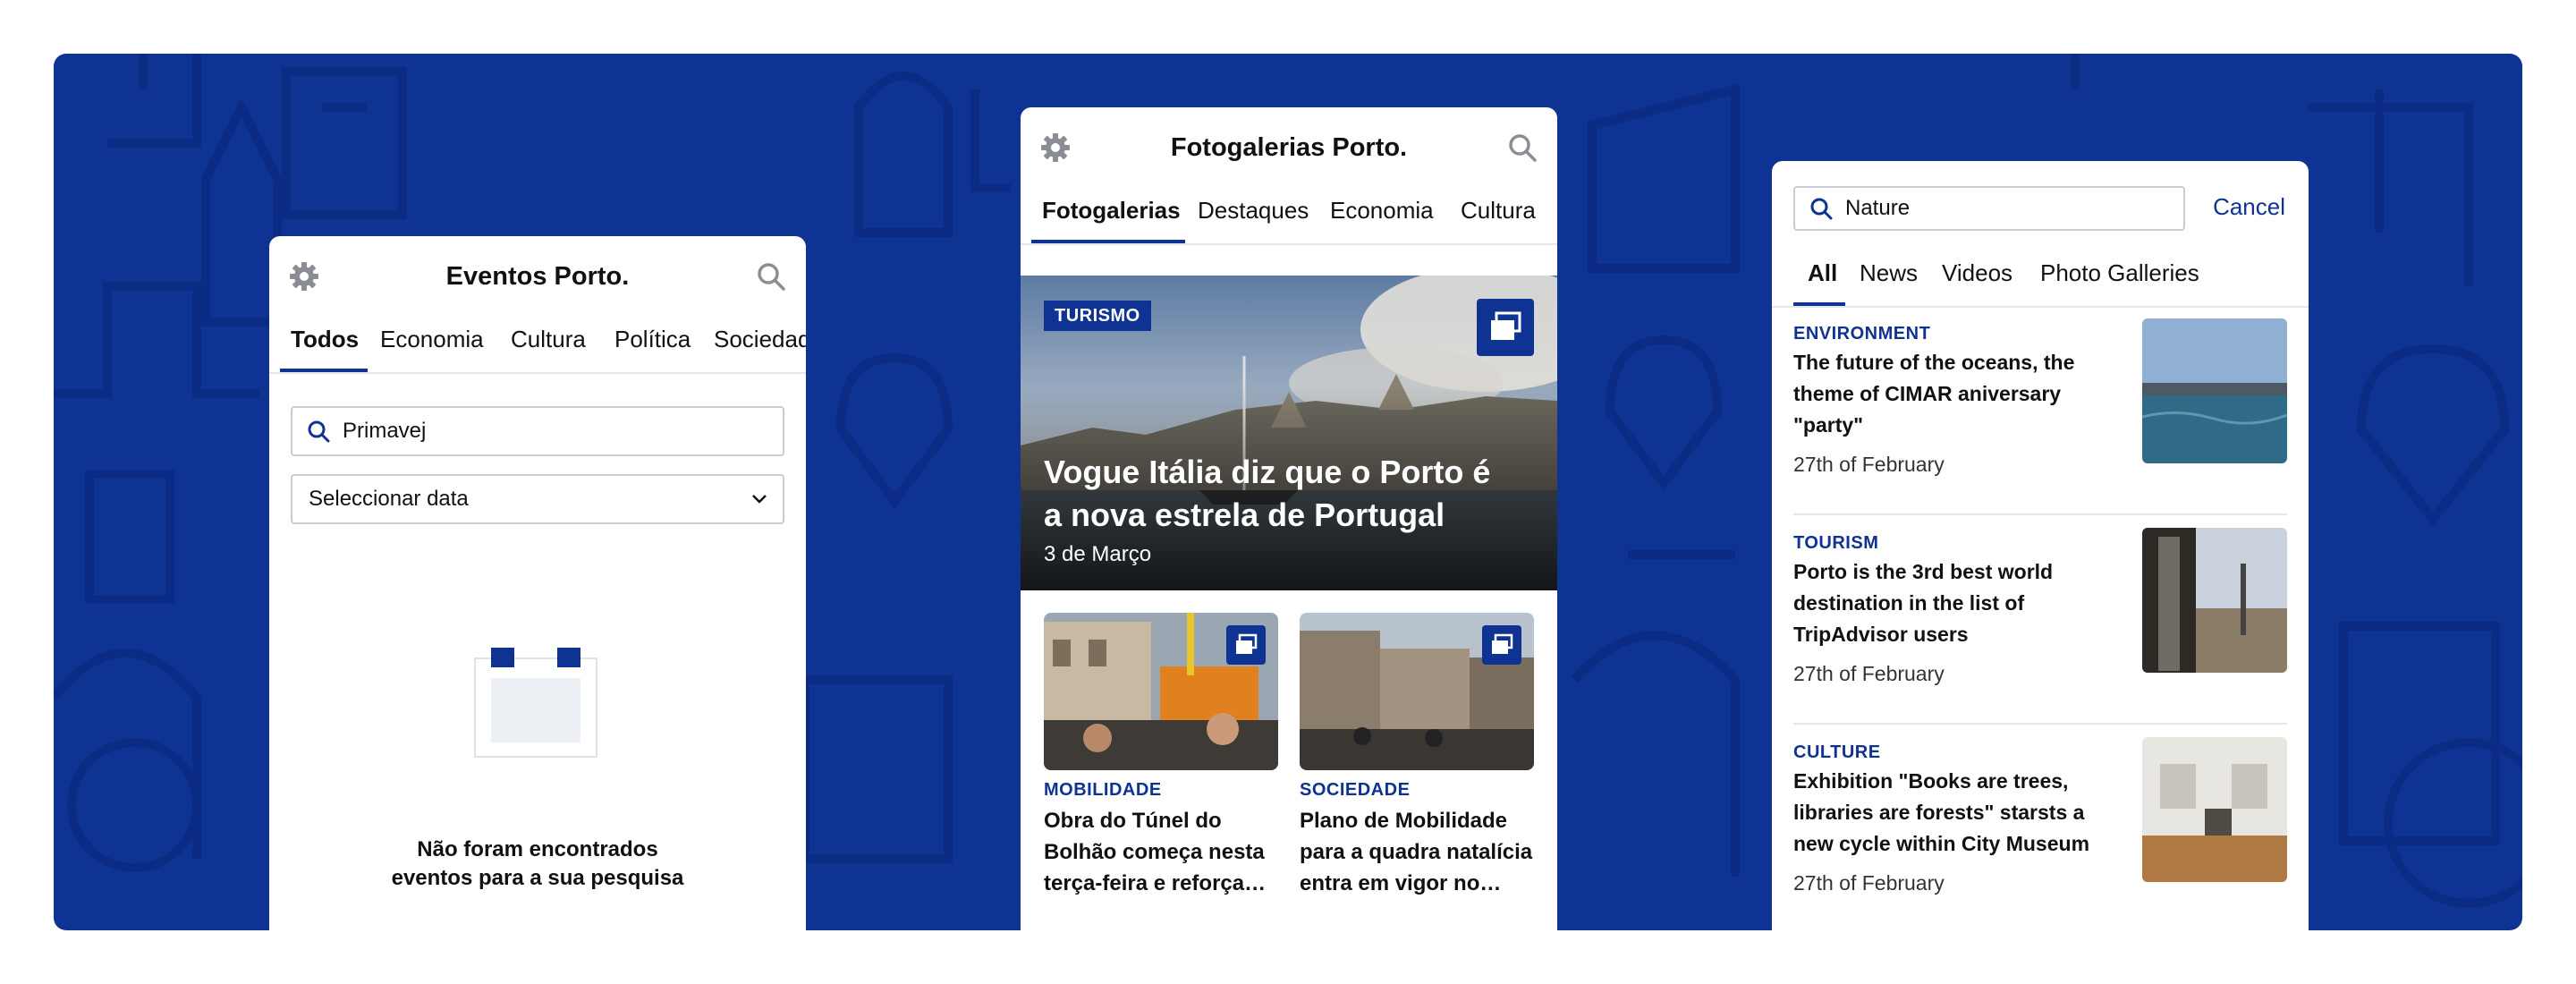 This screenshot has height=984, width=2576. What do you see at coordinates (1111, 215) in the screenshot?
I see `tab-fotogalerias: Fotogalerias` at bounding box center [1111, 215].